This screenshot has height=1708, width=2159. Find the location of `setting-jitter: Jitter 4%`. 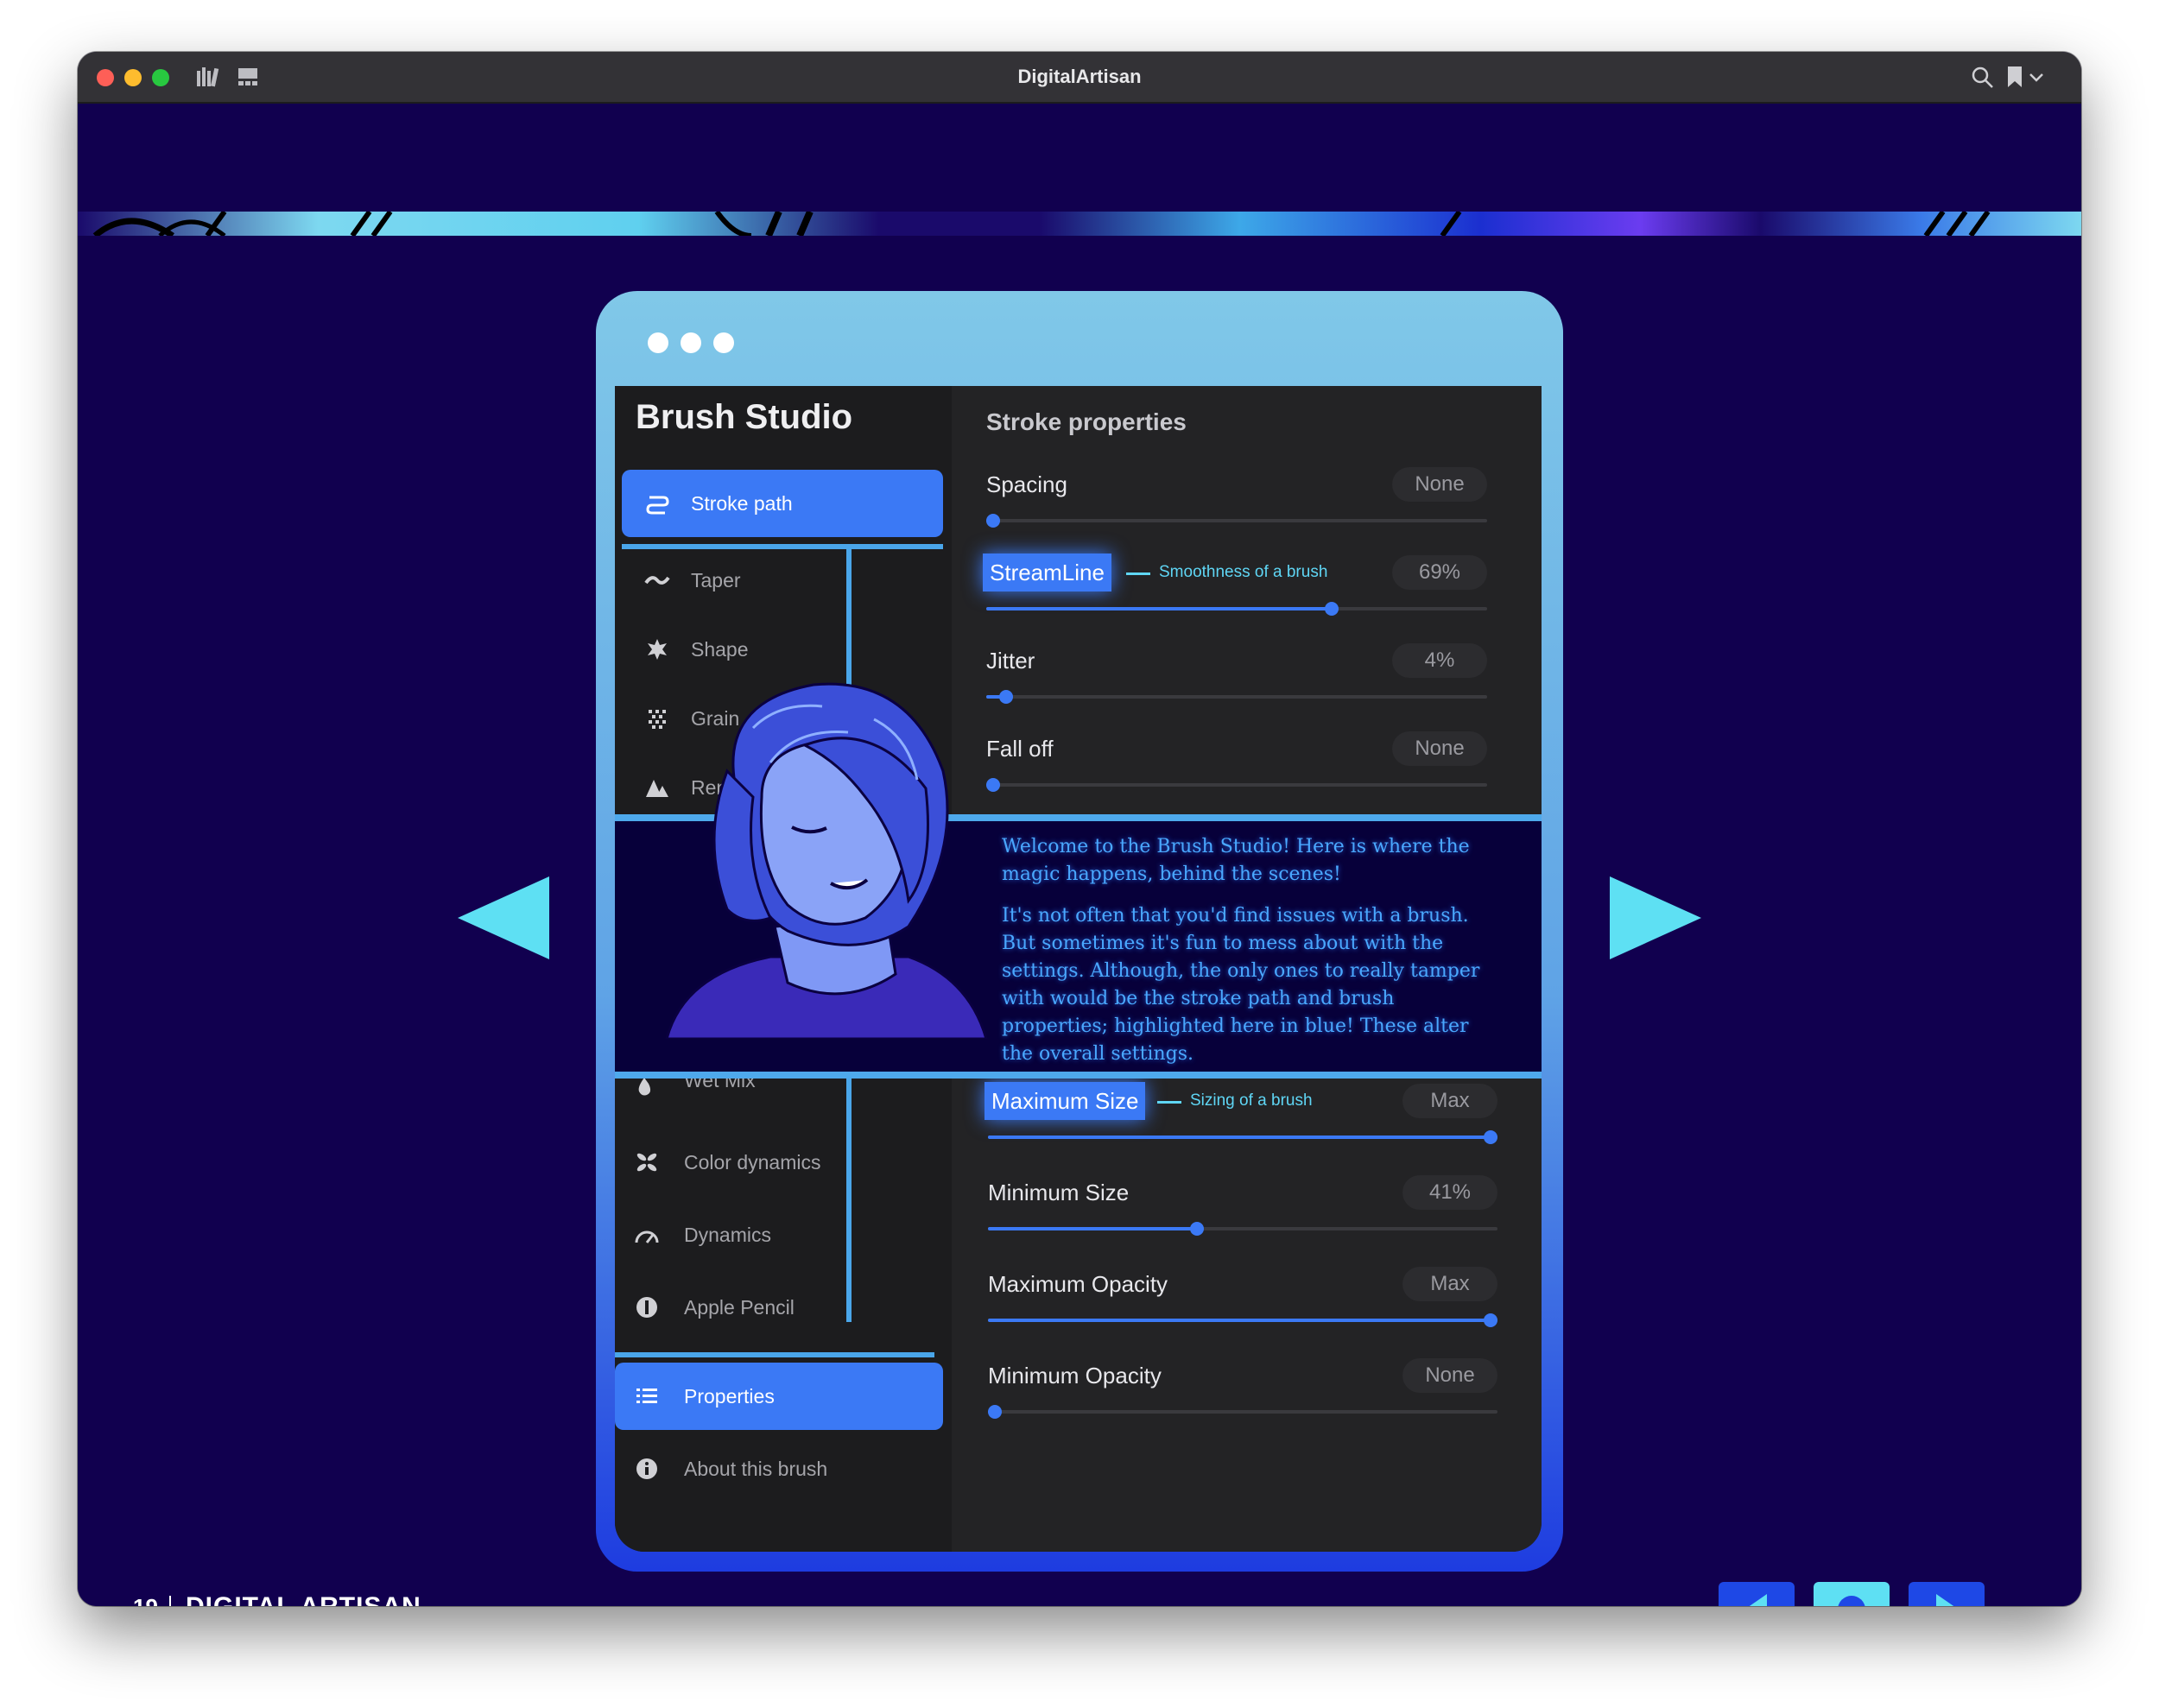

setting-jitter: Jitter 4% is located at coordinates (1236, 680).